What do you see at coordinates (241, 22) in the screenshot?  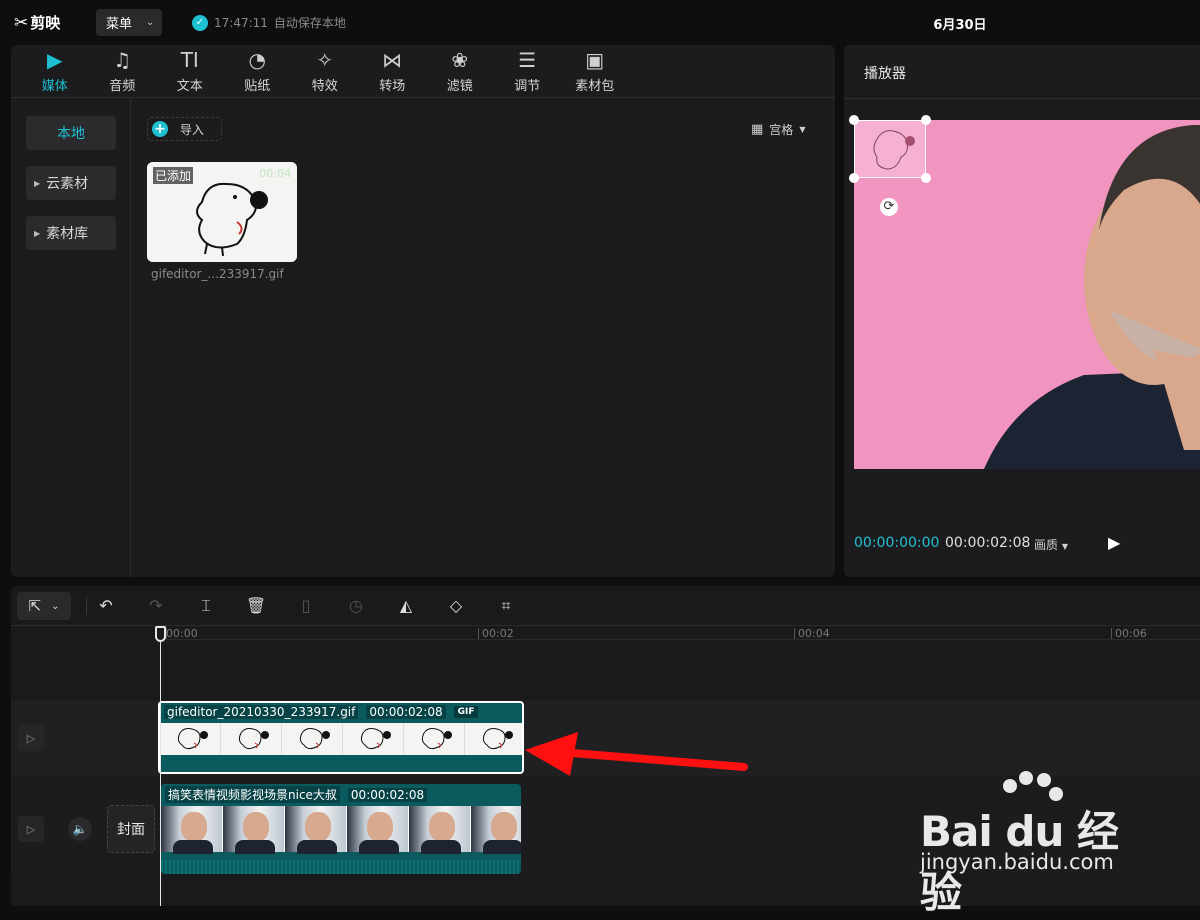 I see `save-time: 17:47:11` at bounding box center [241, 22].